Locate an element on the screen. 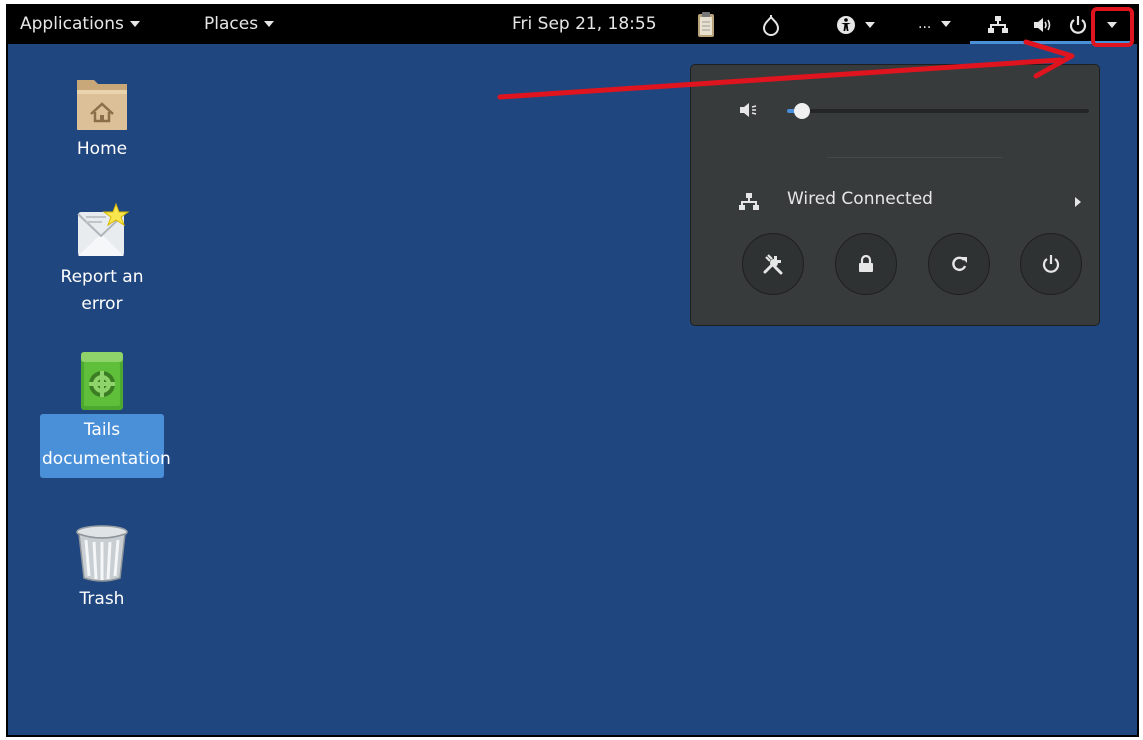  annotation-overlay is located at coordinates (815, 53).